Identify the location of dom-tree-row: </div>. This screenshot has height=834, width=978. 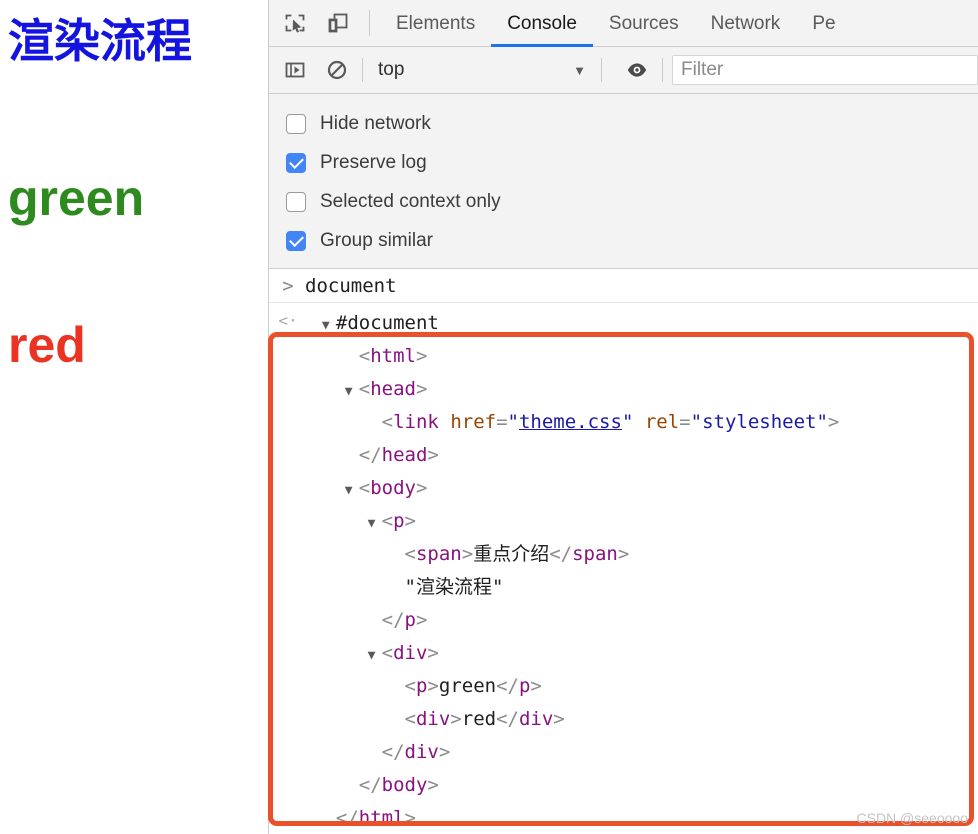
(569, 753).